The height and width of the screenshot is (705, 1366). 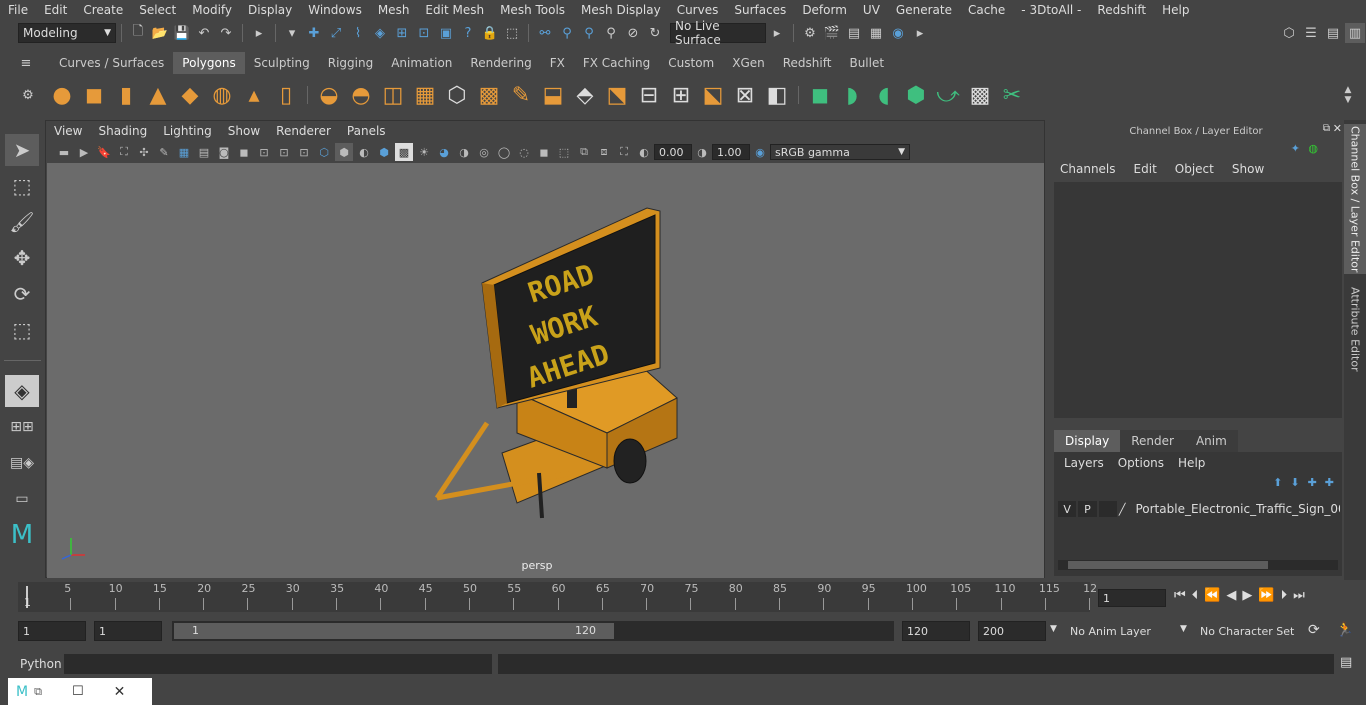 What do you see at coordinates (1289, 33) in the screenshot?
I see `modeling-toolkit-icon: ⬡` at bounding box center [1289, 33].